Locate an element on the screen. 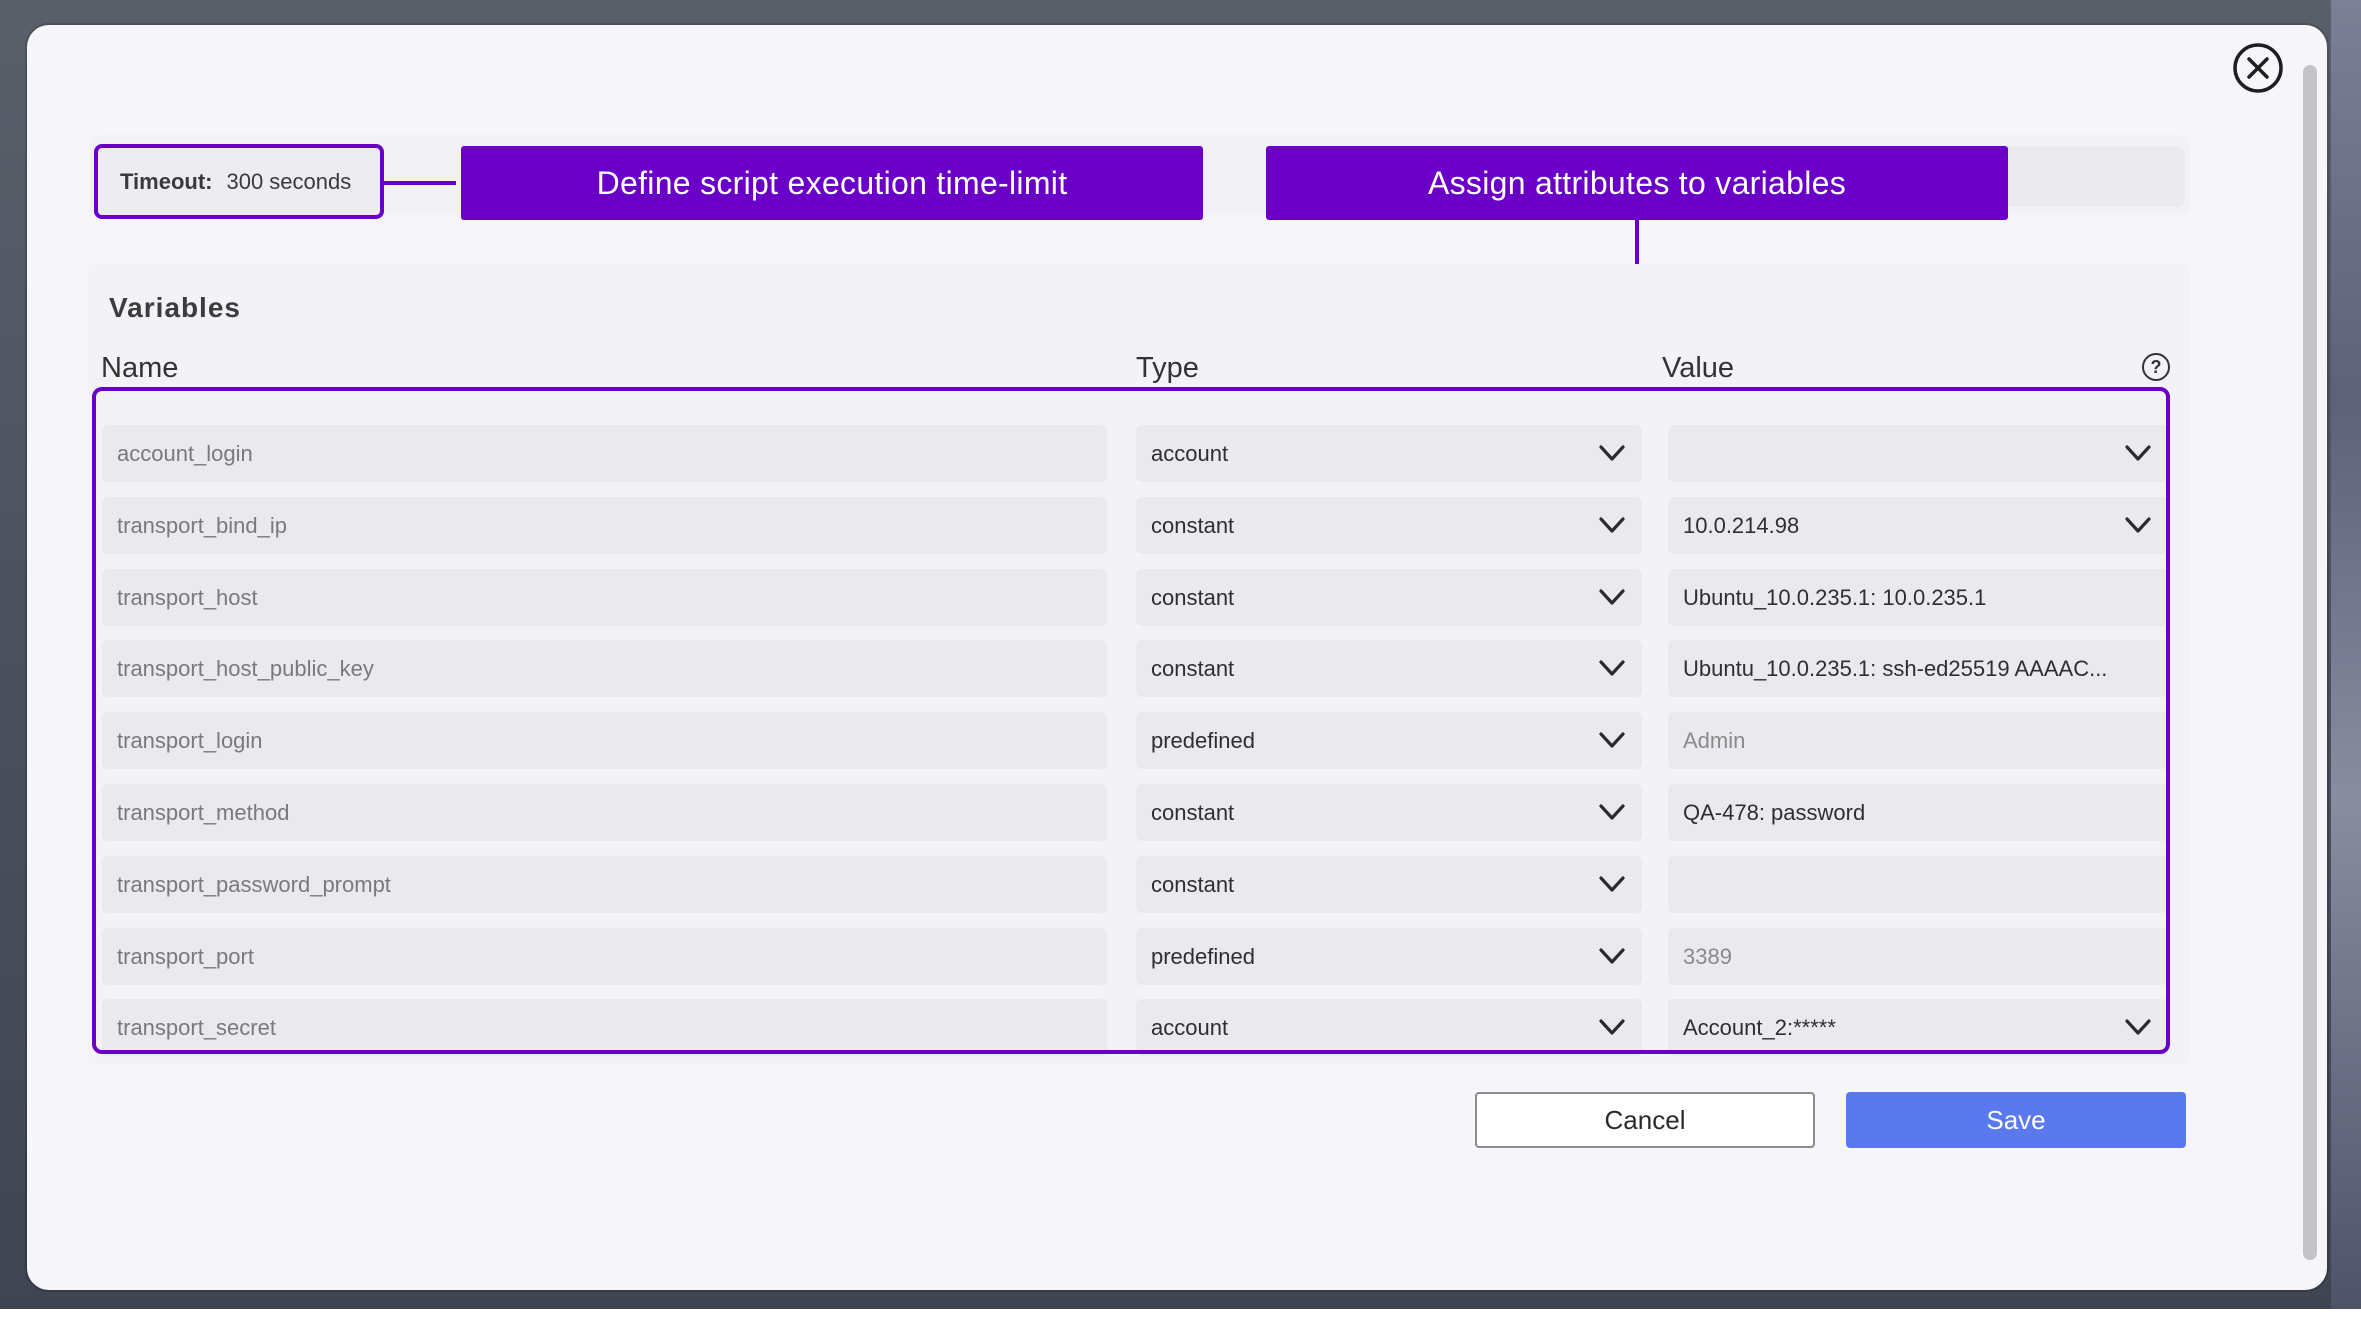 Image resolution: width=2361 pixels, height=1333 pixels. variables-title: Variables is located at coordinates (175, 307).